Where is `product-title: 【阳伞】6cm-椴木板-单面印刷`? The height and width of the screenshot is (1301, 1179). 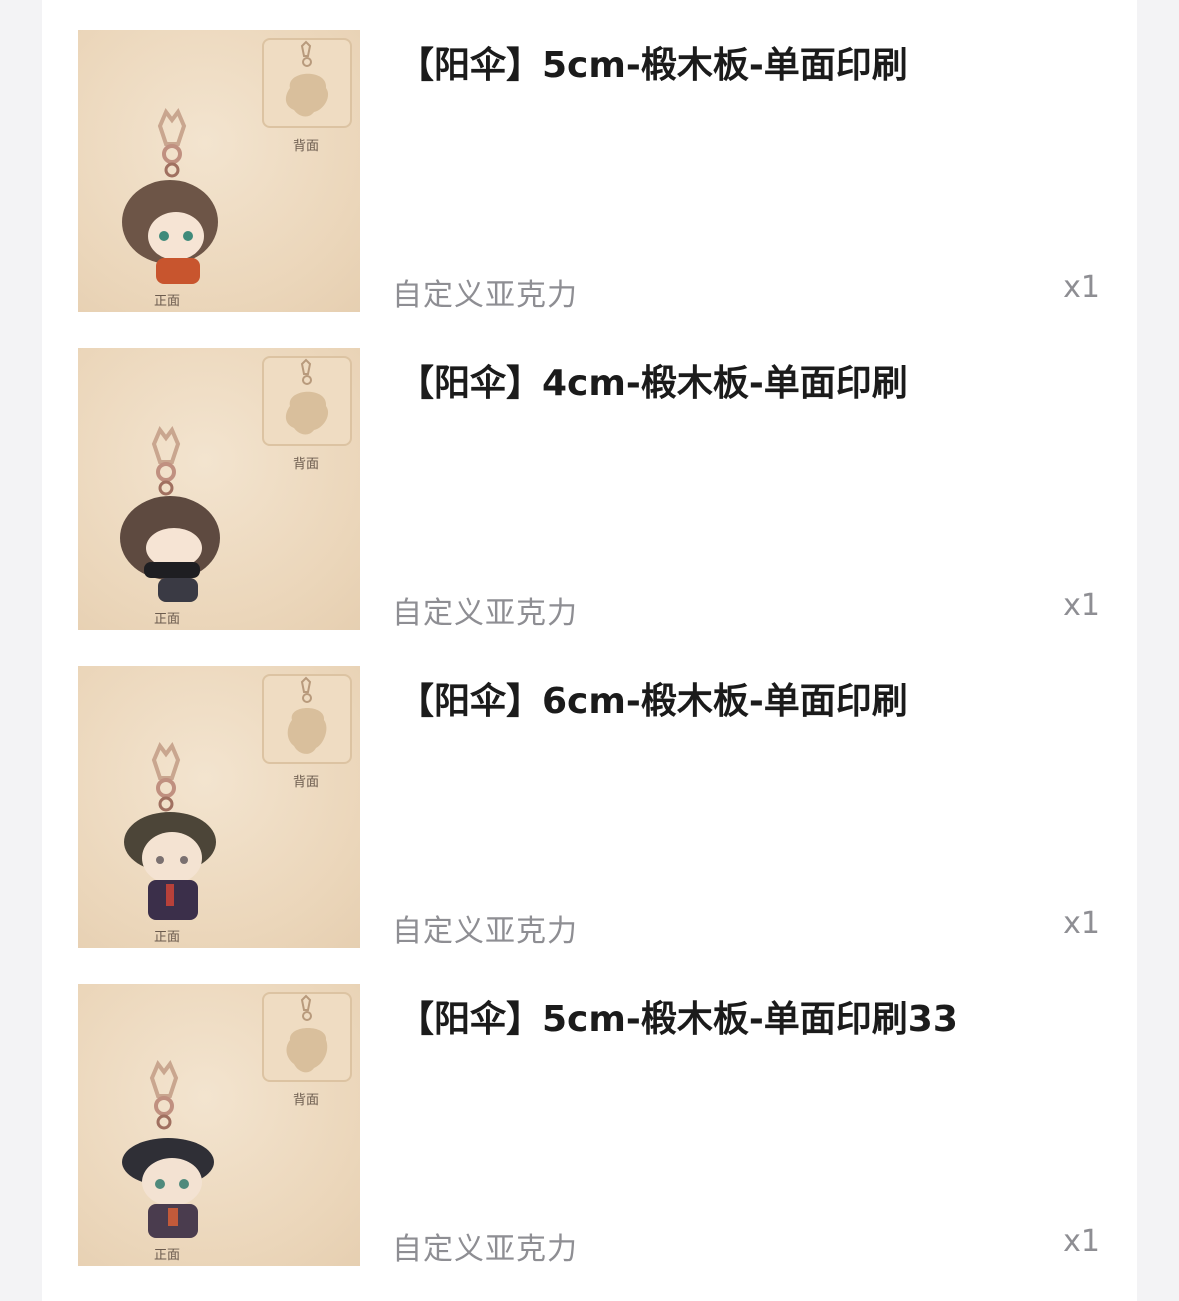
product-title: 【阳伞】6cm-椴木板-单面印刷 is located at coordinates (653, 698).